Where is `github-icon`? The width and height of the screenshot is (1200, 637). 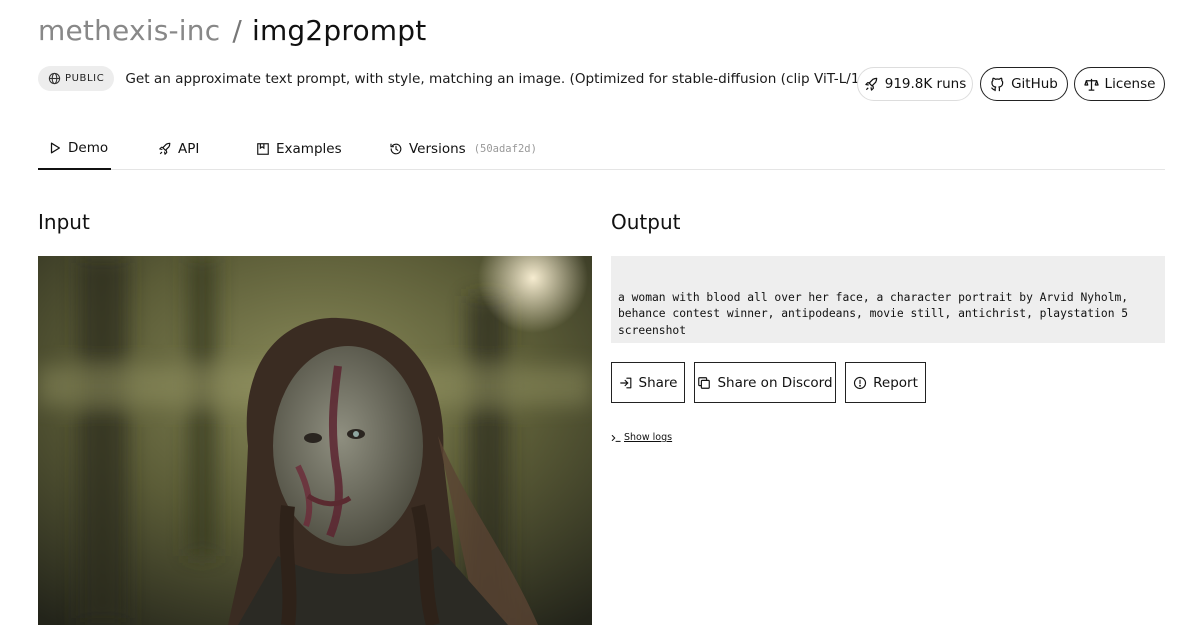
github-icon is located at coordinates (997, 84).